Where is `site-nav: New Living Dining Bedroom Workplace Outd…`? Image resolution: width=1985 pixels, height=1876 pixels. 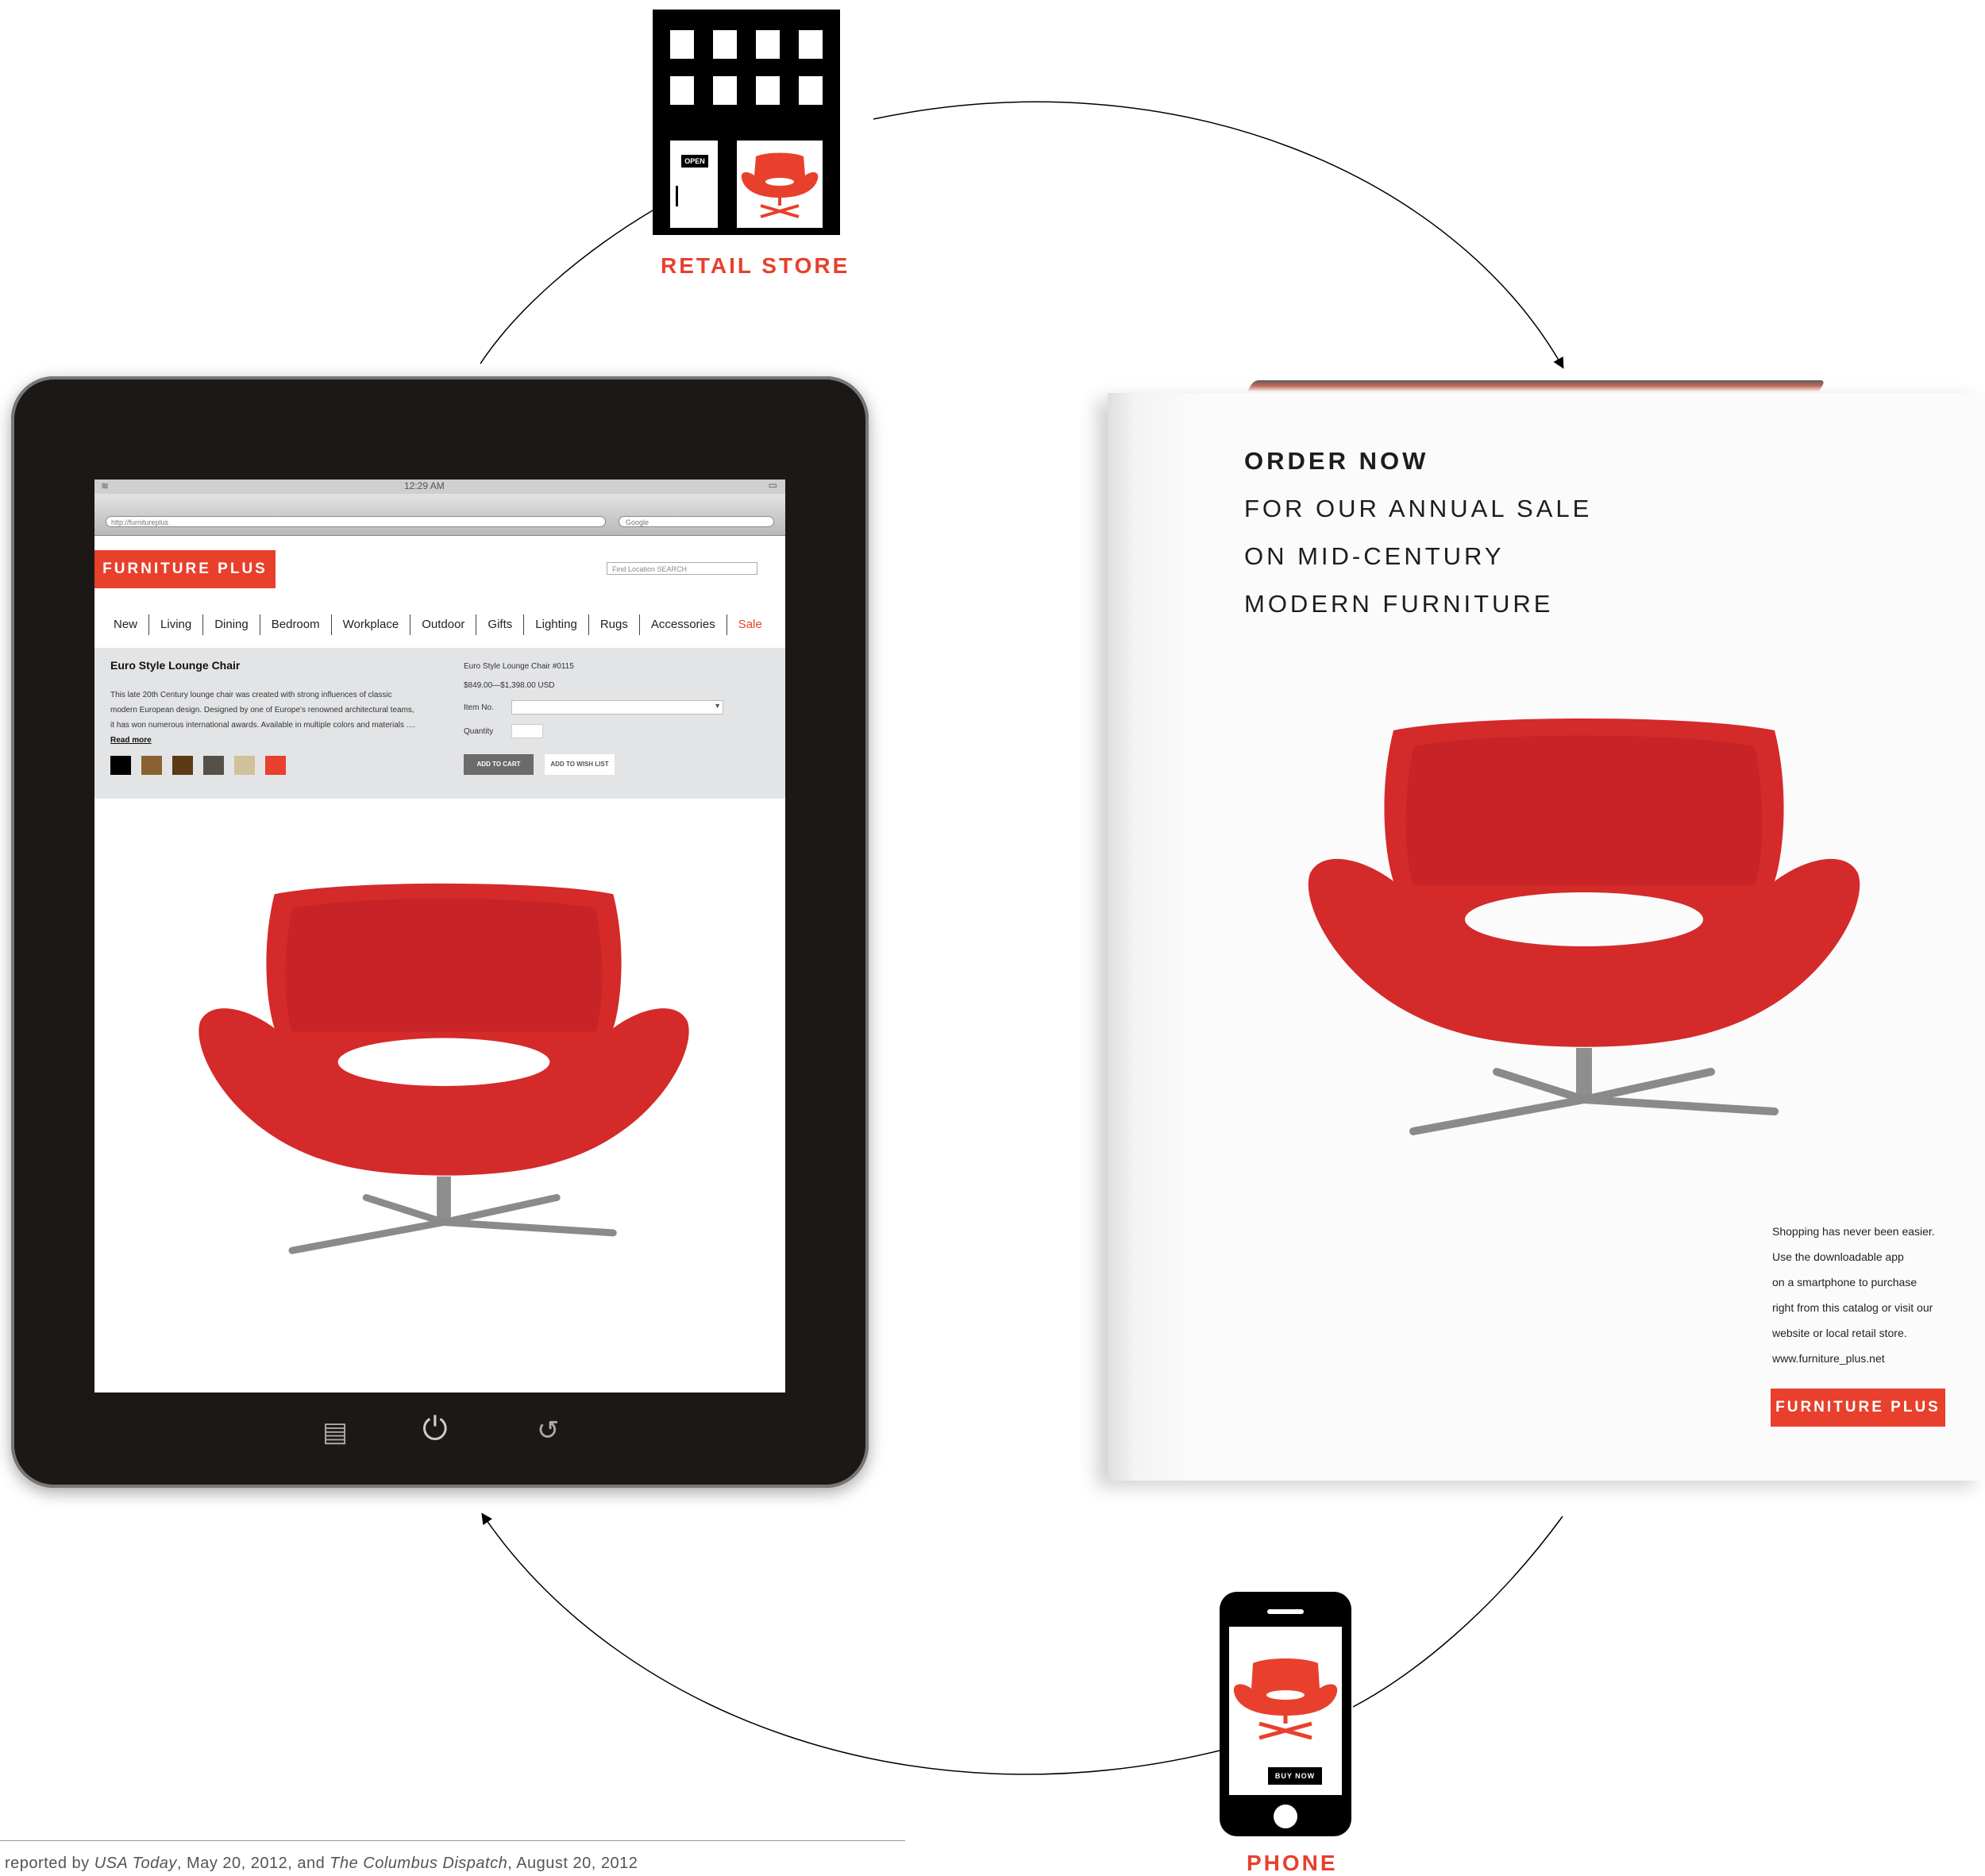
site-nav: New Living Dining Bedroom Workplace Outd… is located at coordinates (437, 625).